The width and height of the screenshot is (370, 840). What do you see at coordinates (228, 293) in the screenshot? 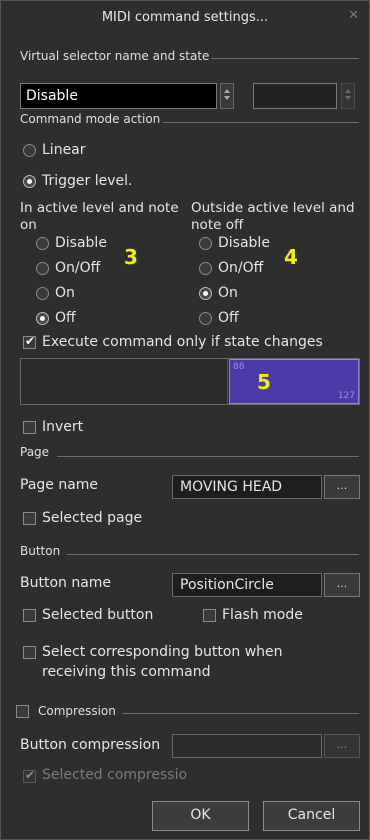
I see `outside-option-label: On` at bounding box center [228, 293].